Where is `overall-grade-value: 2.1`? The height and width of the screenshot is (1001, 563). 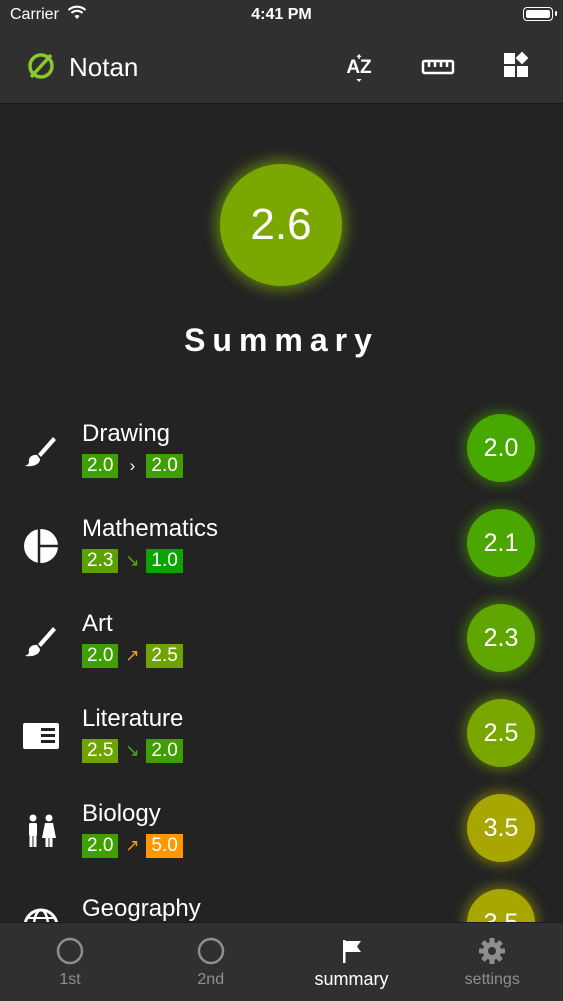
overall-grade-value: 2.1 is located at coordinates (501, 542).